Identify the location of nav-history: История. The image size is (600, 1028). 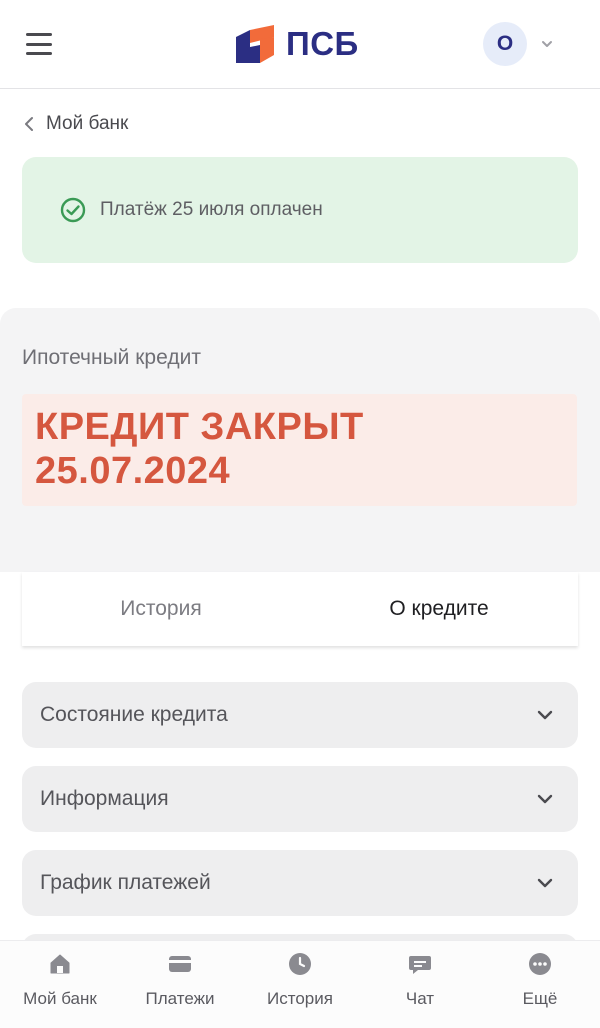
(300, 984).